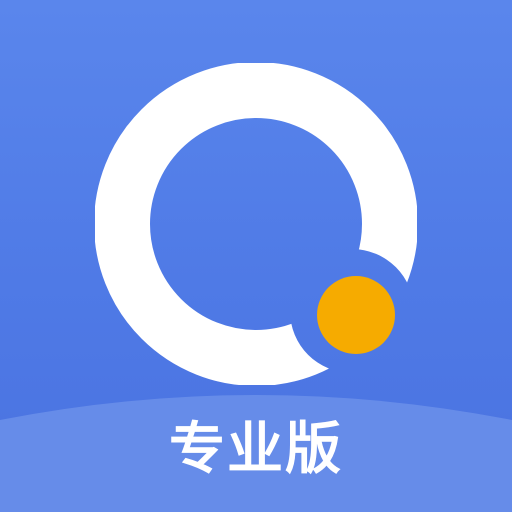 The height and width of the screenshot is (512, 512). I want to click on accent-dot, so click(356, 315).